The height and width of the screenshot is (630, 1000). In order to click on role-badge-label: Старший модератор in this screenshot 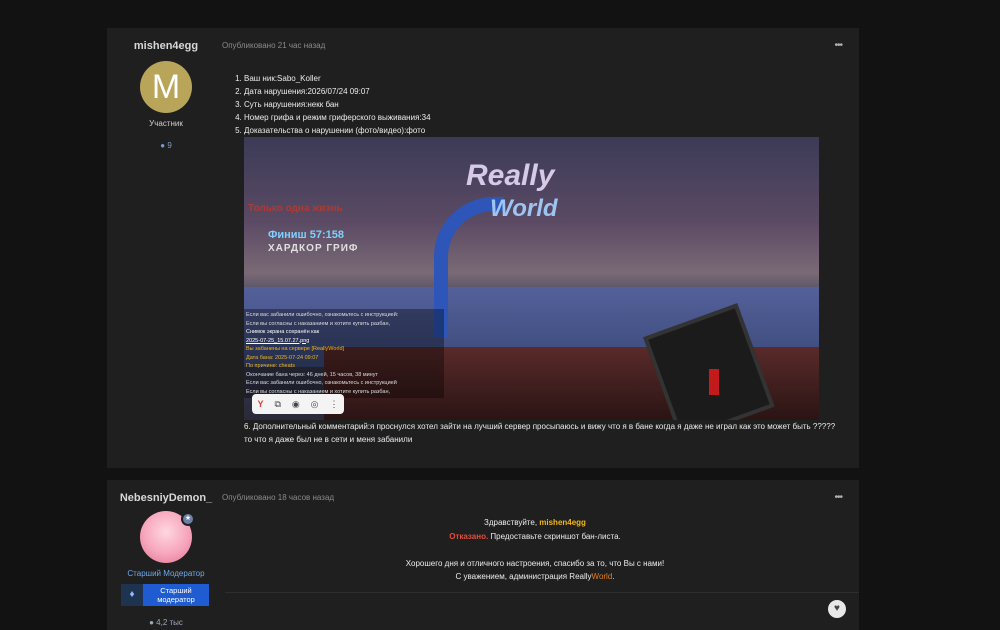, I will do `click(176, 595)`.